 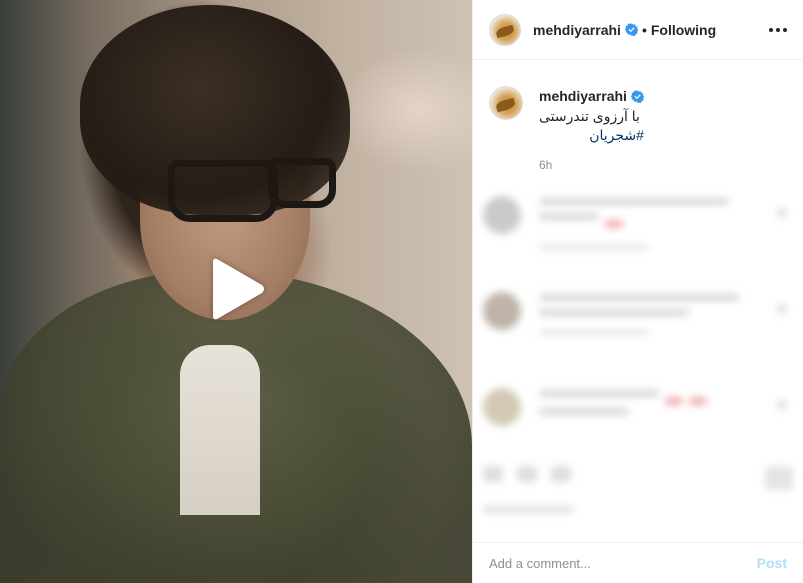 I want to click on caption-hashtag-link: #شجریان, so click(x=591, y=135).